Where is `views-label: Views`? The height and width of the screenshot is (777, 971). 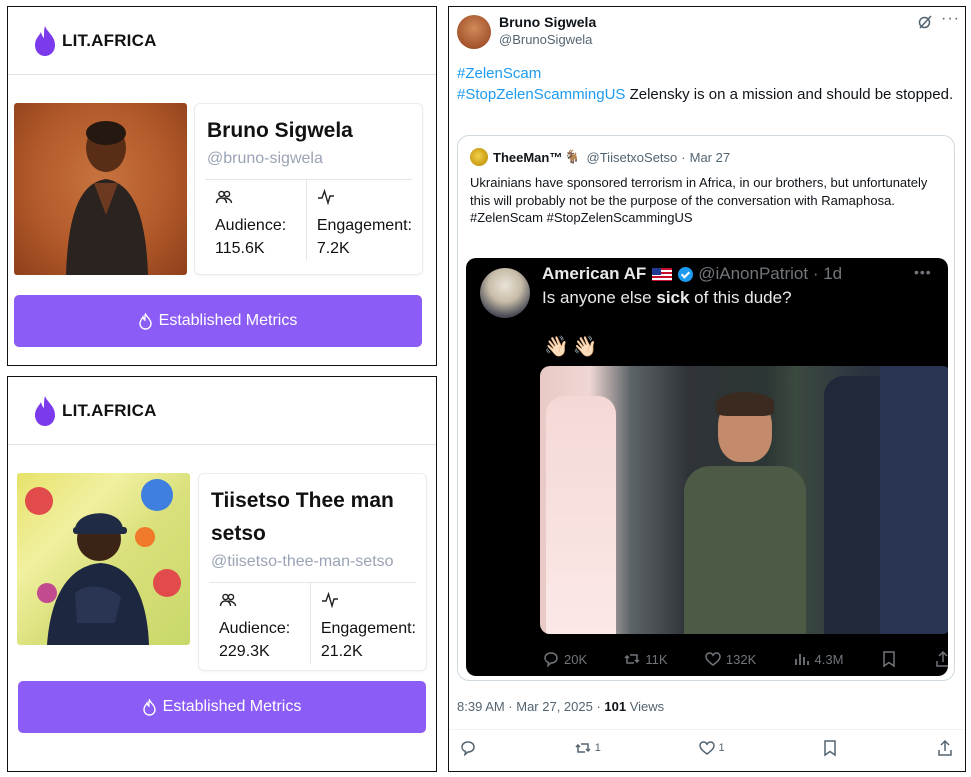
views-label: Views is located at coordinates (645, 706).